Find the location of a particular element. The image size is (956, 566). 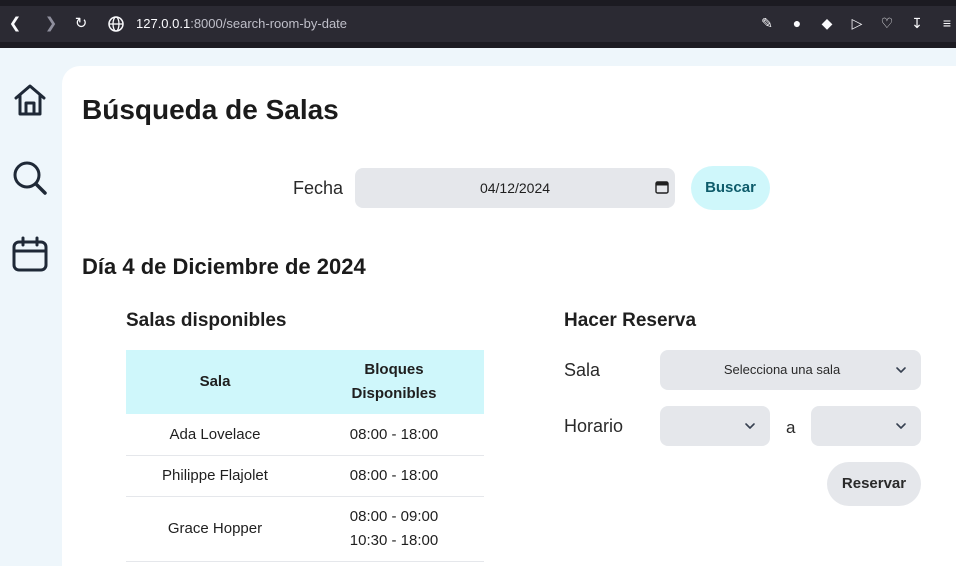

back-icon: ❮ is located at coordinates (15, 24).